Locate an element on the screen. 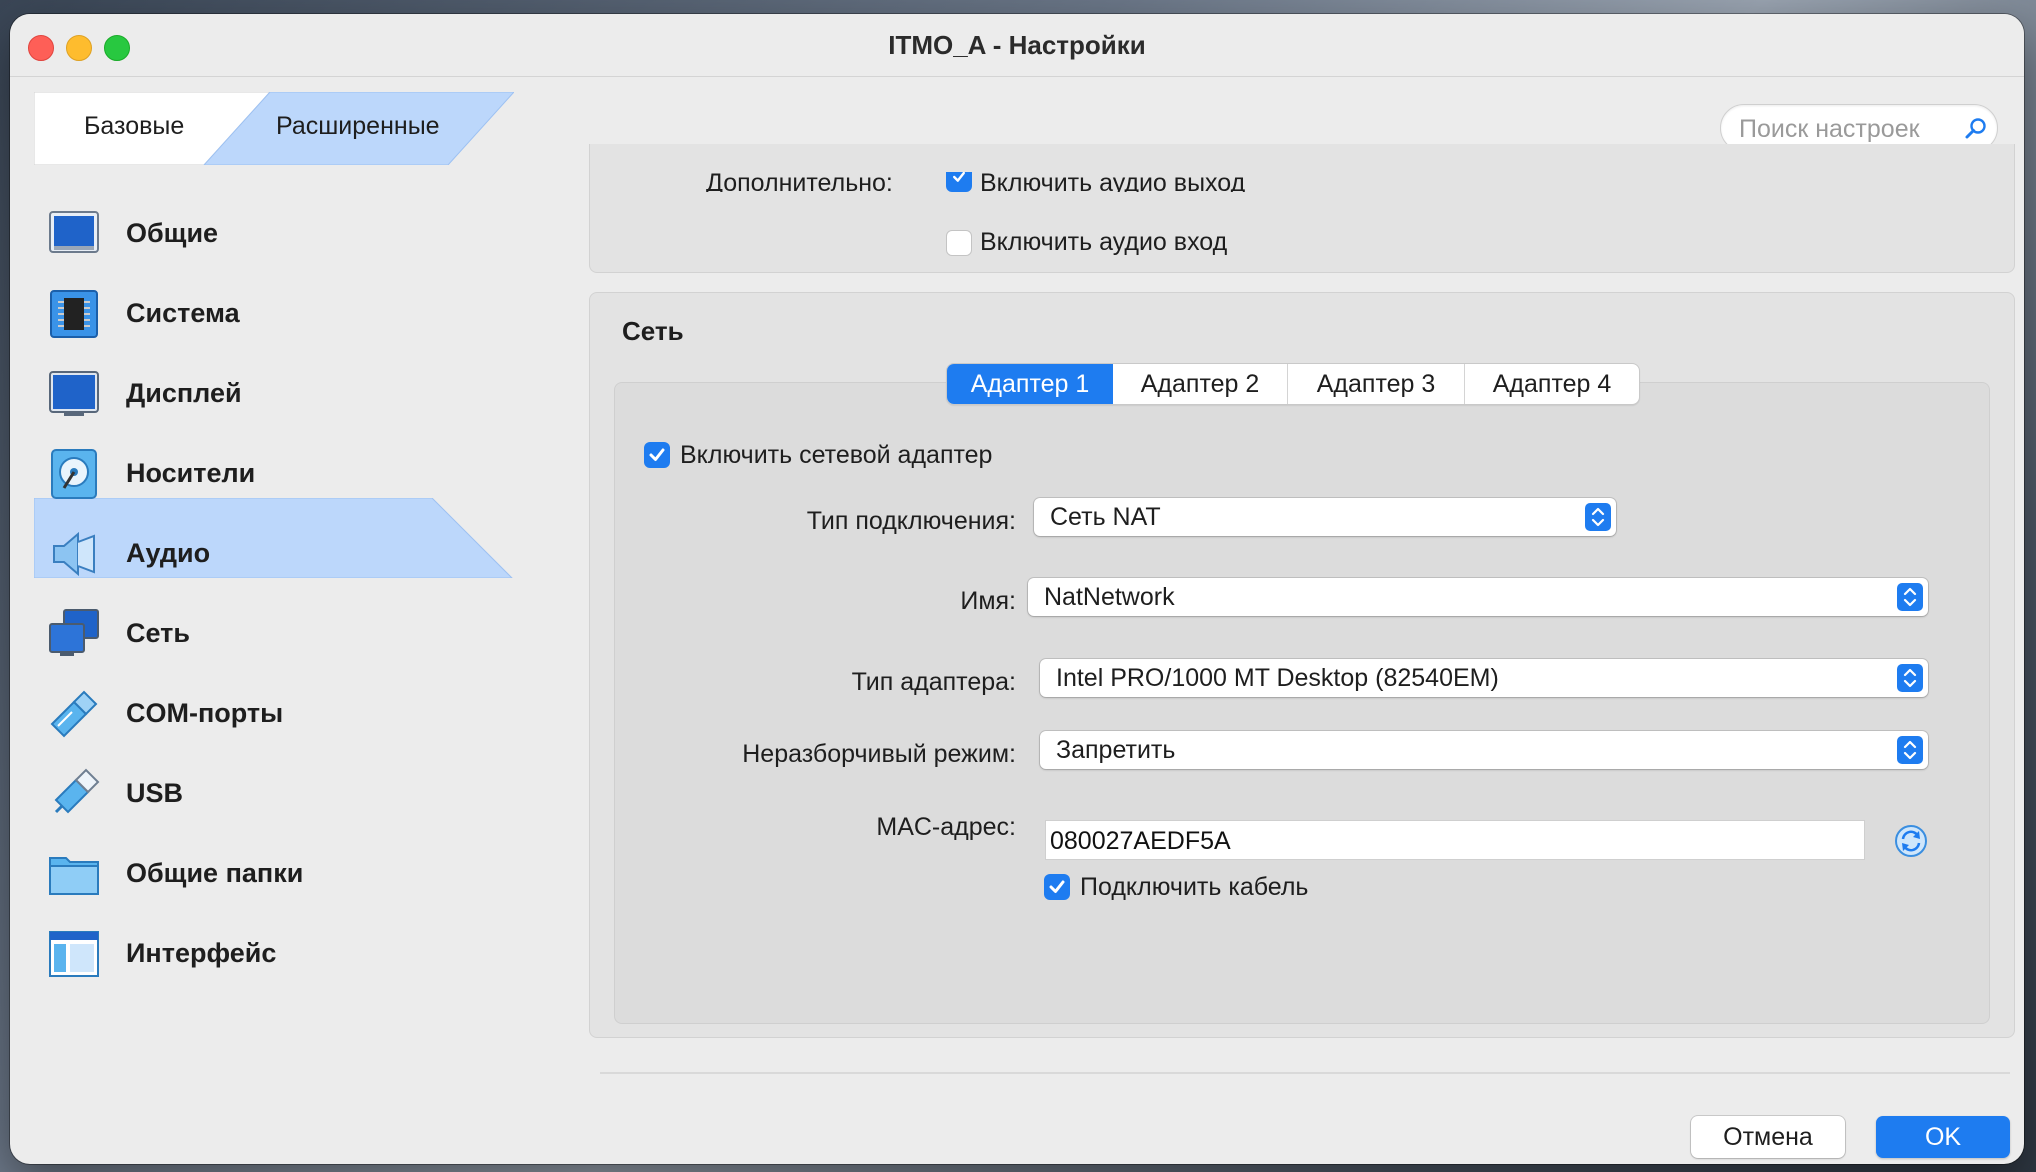  sidebar-item-storage: Носители is located at coordinates (279, 474).